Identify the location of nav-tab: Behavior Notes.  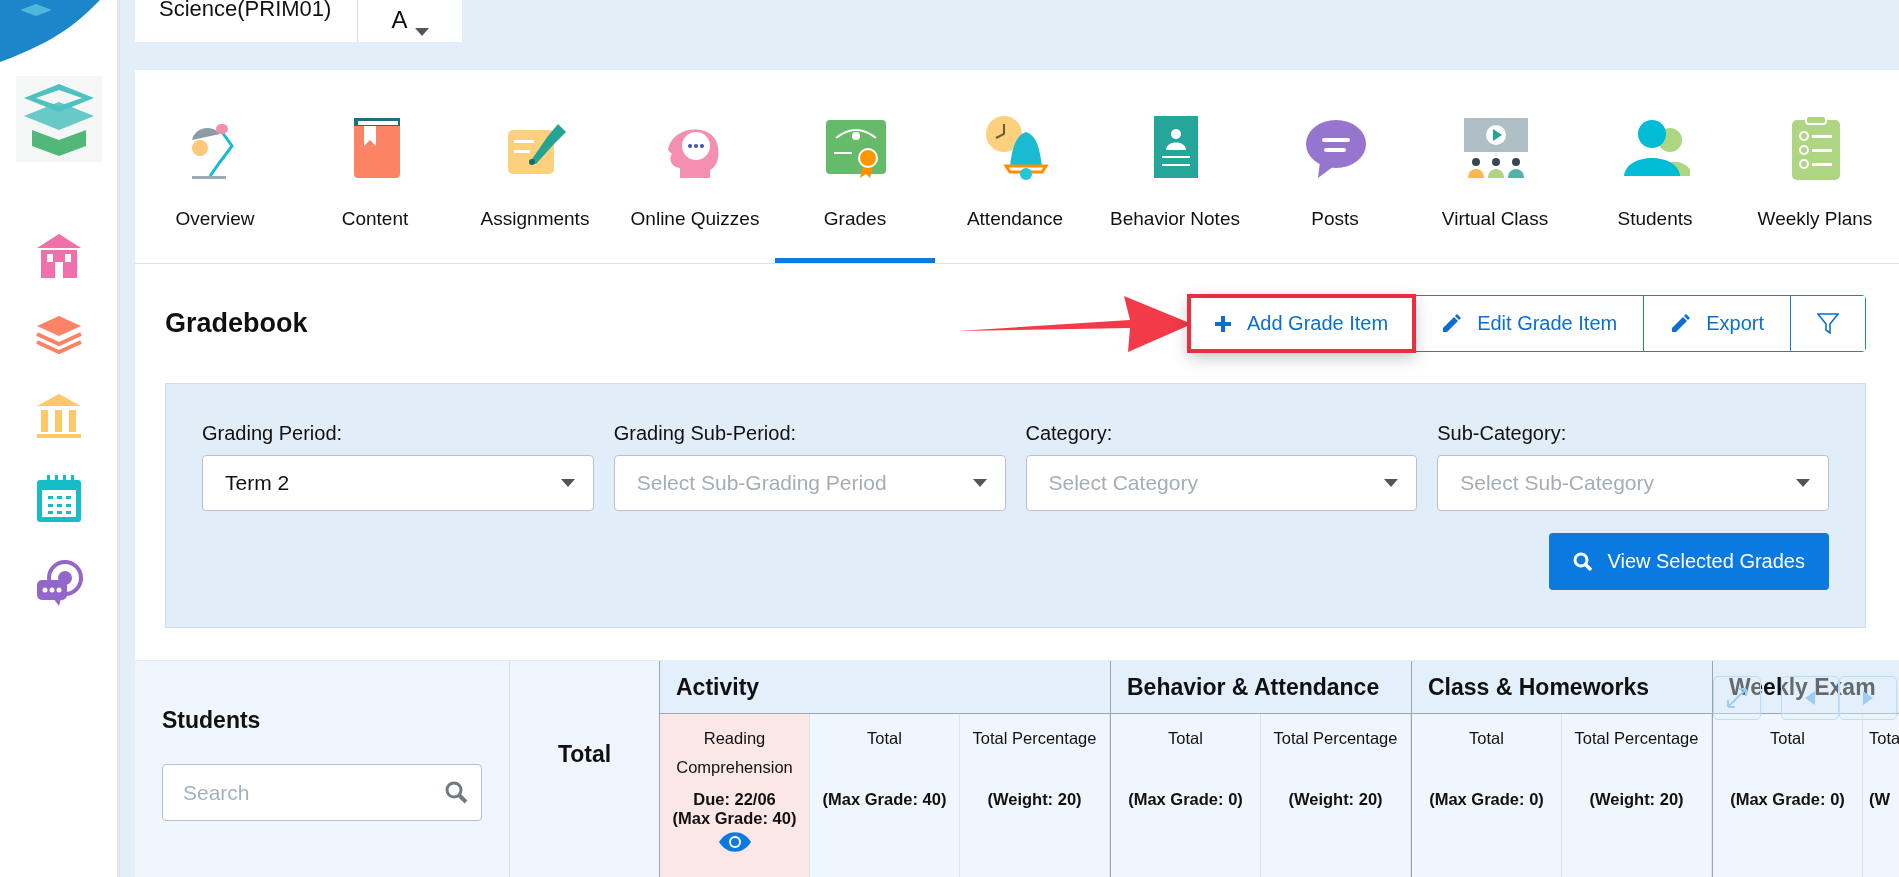
(1175, 166).